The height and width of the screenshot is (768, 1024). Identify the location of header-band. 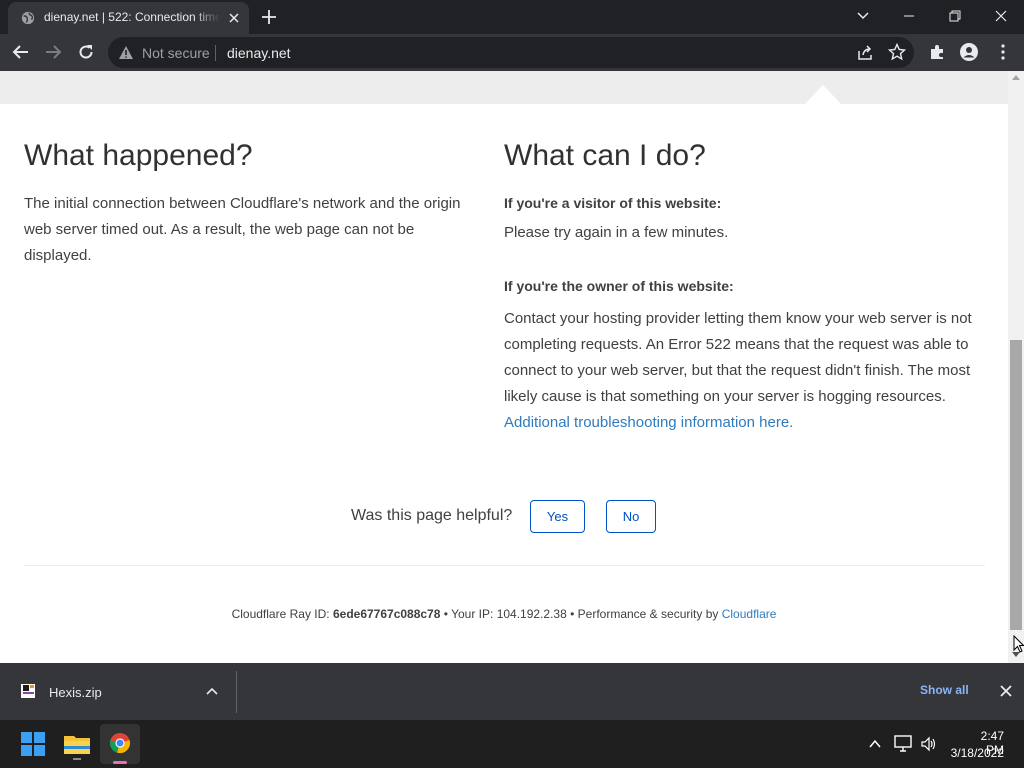
(504, 87).